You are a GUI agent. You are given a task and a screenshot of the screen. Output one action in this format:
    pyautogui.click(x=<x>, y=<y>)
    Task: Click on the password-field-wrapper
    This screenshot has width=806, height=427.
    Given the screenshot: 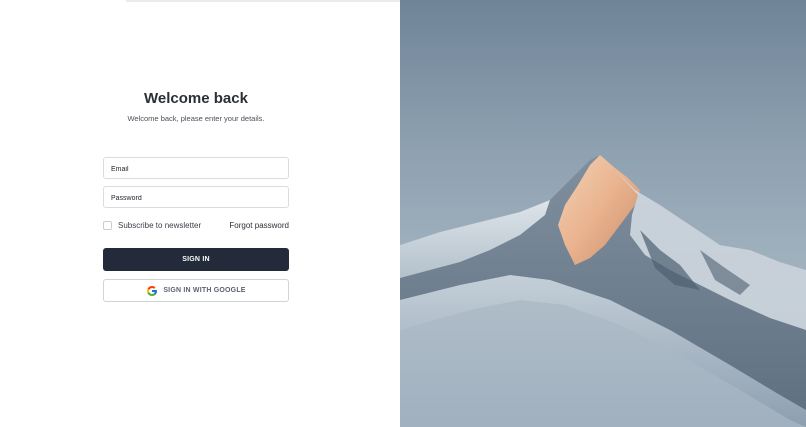 What is the action you would take?
    pyautogui.click(x=196, y=197)
    